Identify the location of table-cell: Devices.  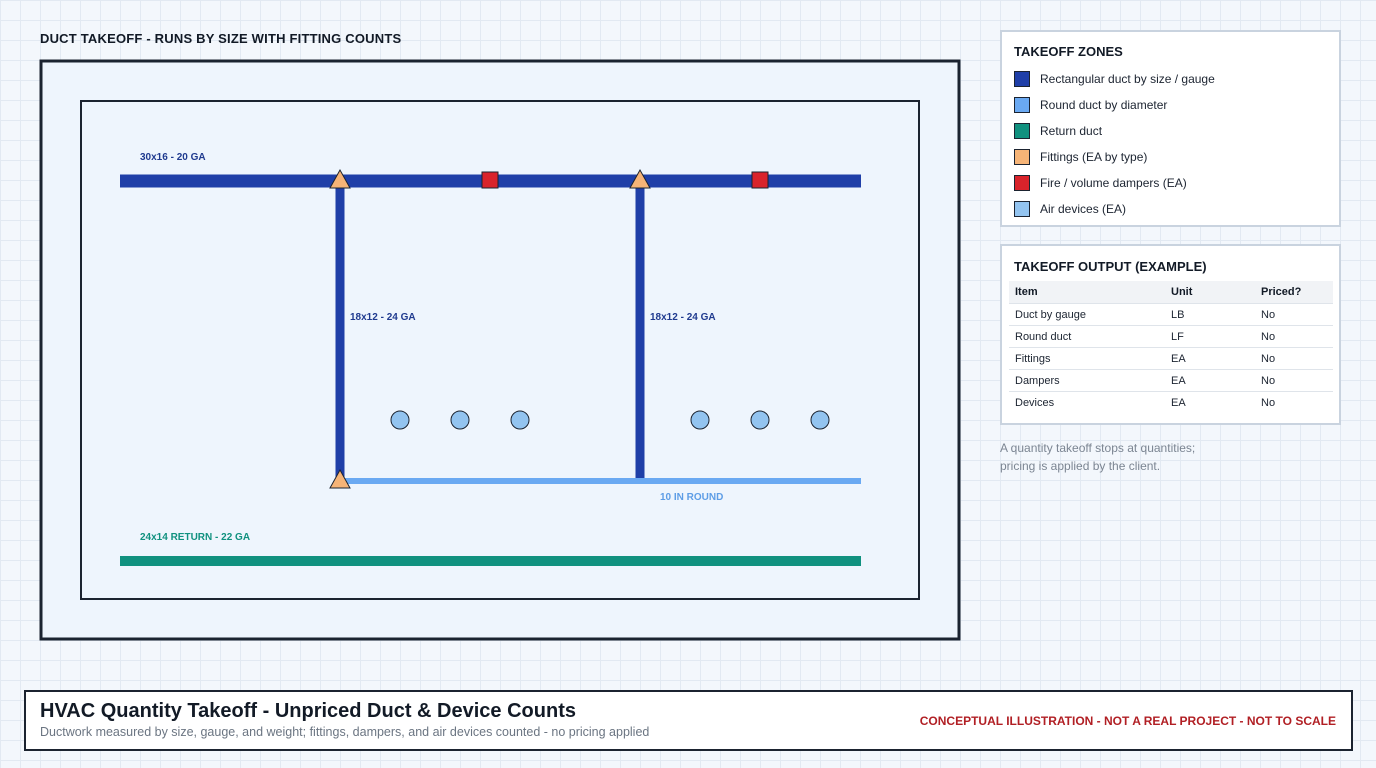
(1087, 402).